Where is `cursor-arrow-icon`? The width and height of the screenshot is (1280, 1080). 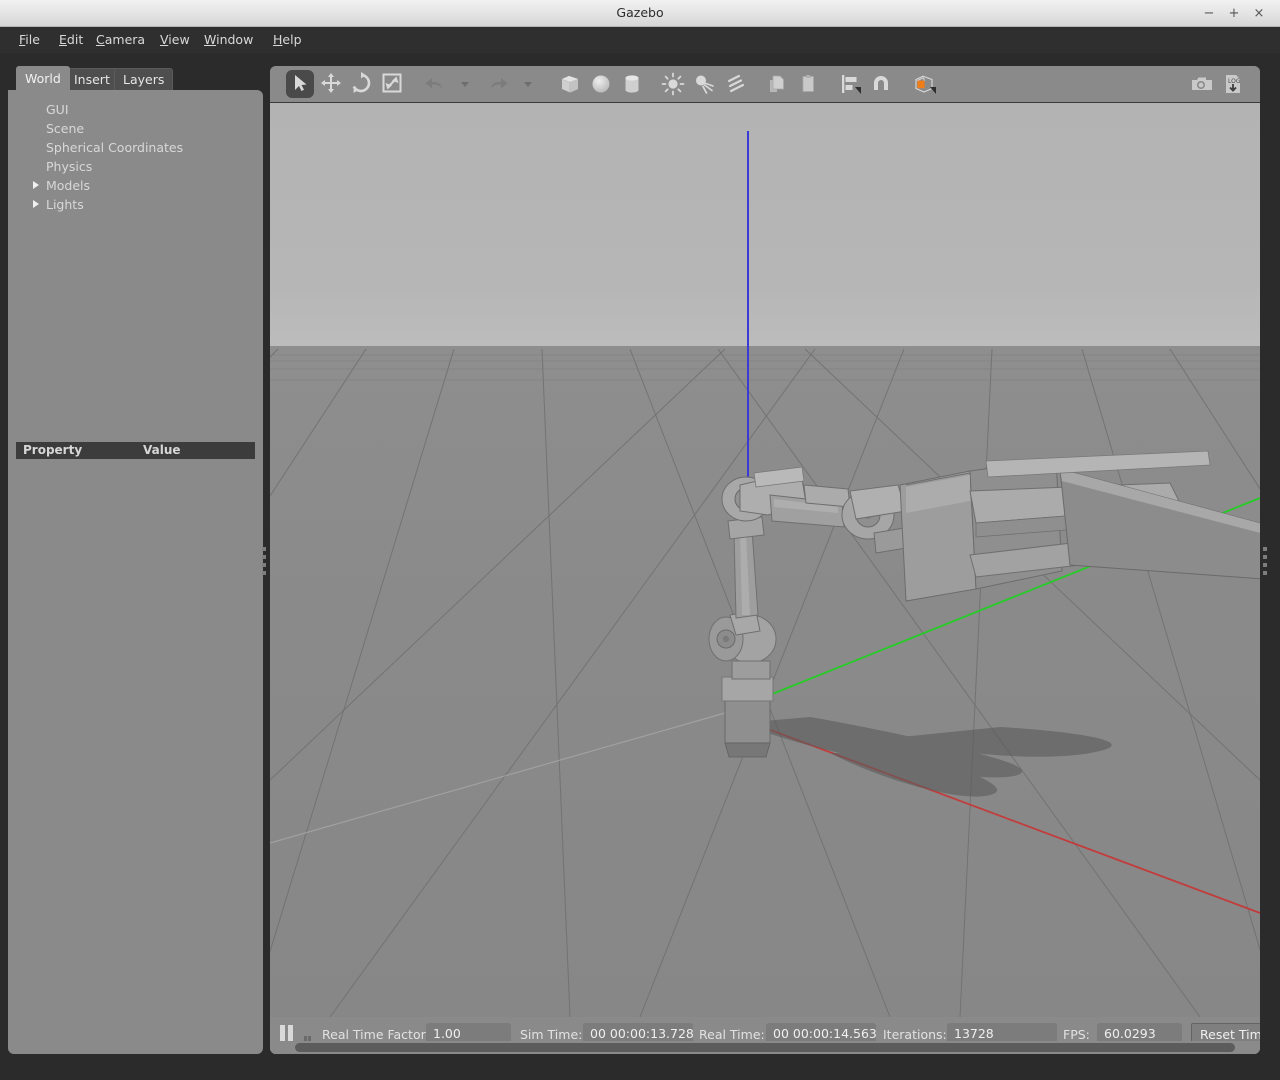
cursor-arrow-icon is located at coordinates (301, 83).